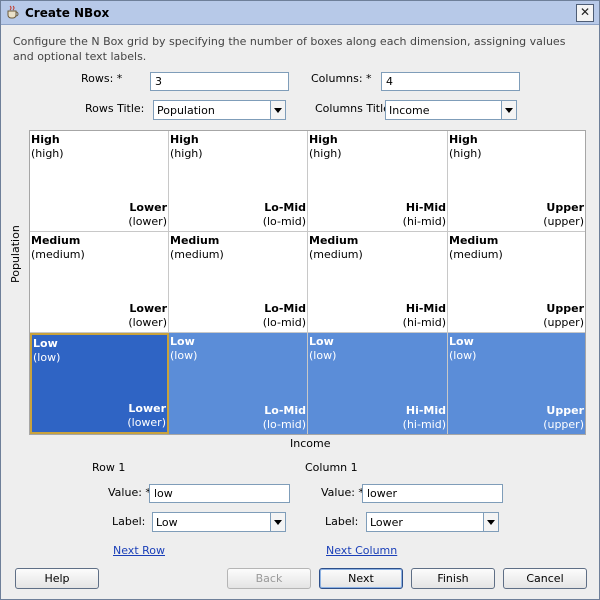 Image resolution: width=600 pixels, height=600 pixels. Describe the element at coordinates (342, 521) in the screenshot. I see `column-label-label: Label:` at that location.